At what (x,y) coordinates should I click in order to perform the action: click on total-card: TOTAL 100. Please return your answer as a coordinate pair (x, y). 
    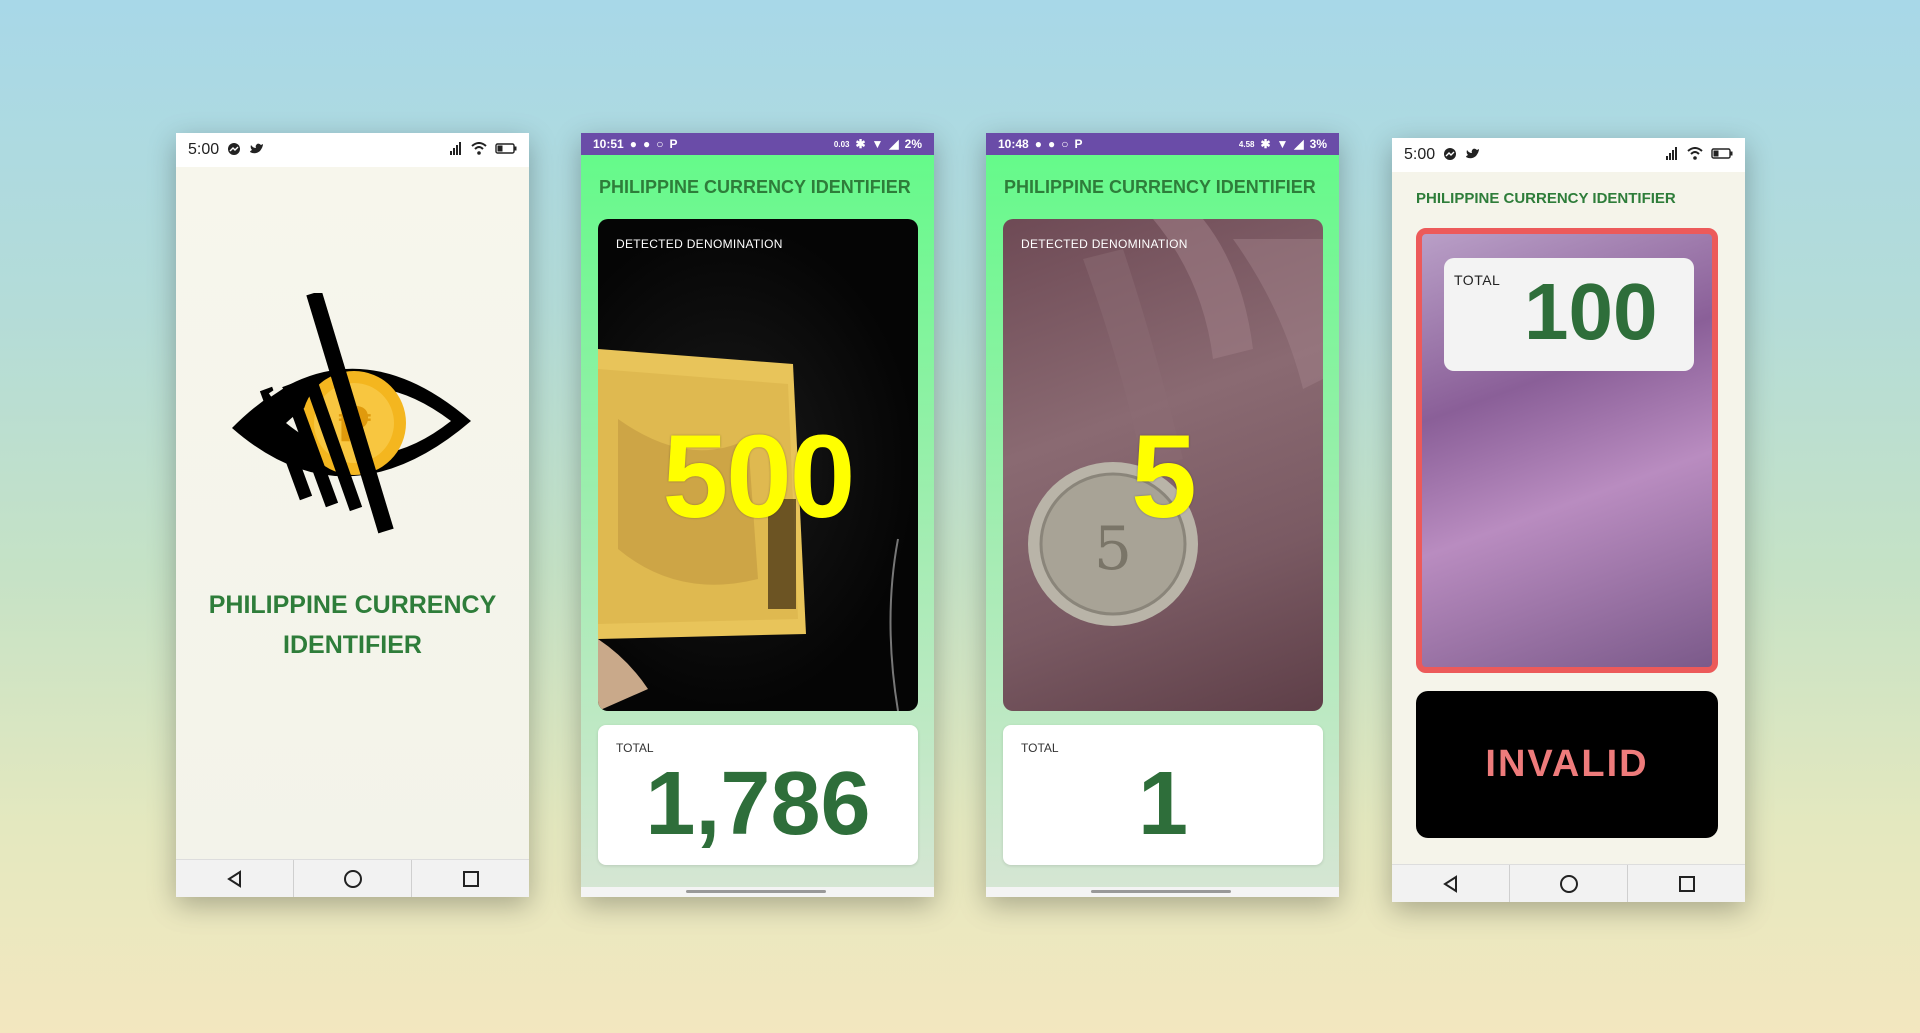
    Looking at the image, I should click on (1569, 314).